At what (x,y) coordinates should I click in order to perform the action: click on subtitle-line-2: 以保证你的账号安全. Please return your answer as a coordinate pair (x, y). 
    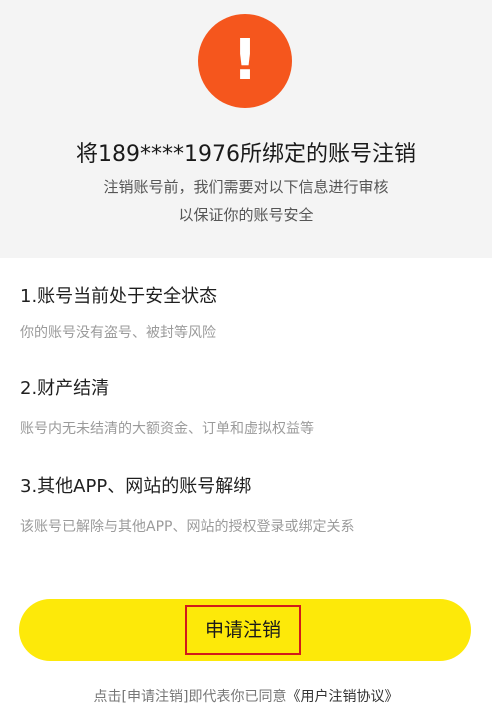
    Looking at the image, I should click on (246, 215).